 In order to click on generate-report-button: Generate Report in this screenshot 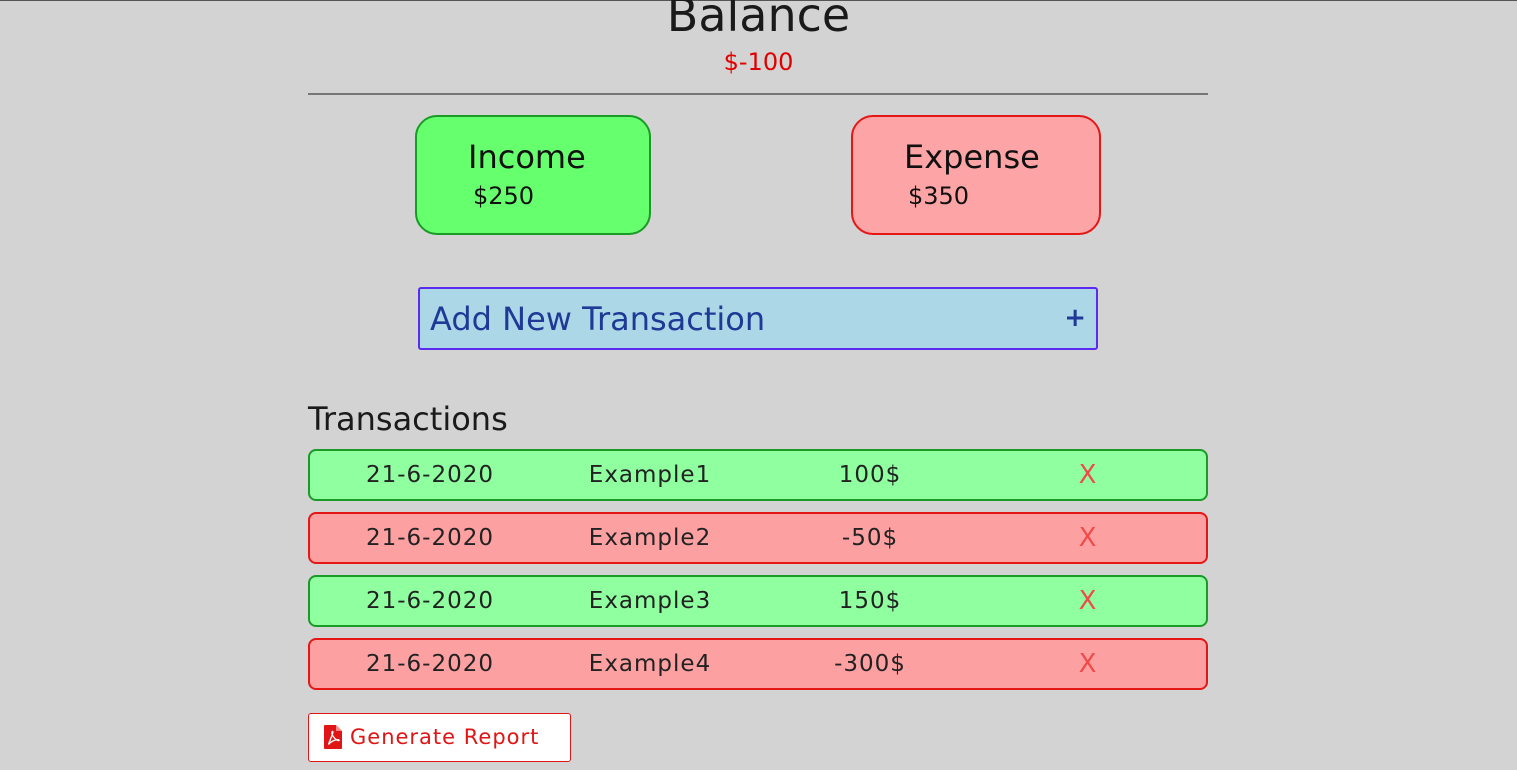, I will do `click(439, 737)`.